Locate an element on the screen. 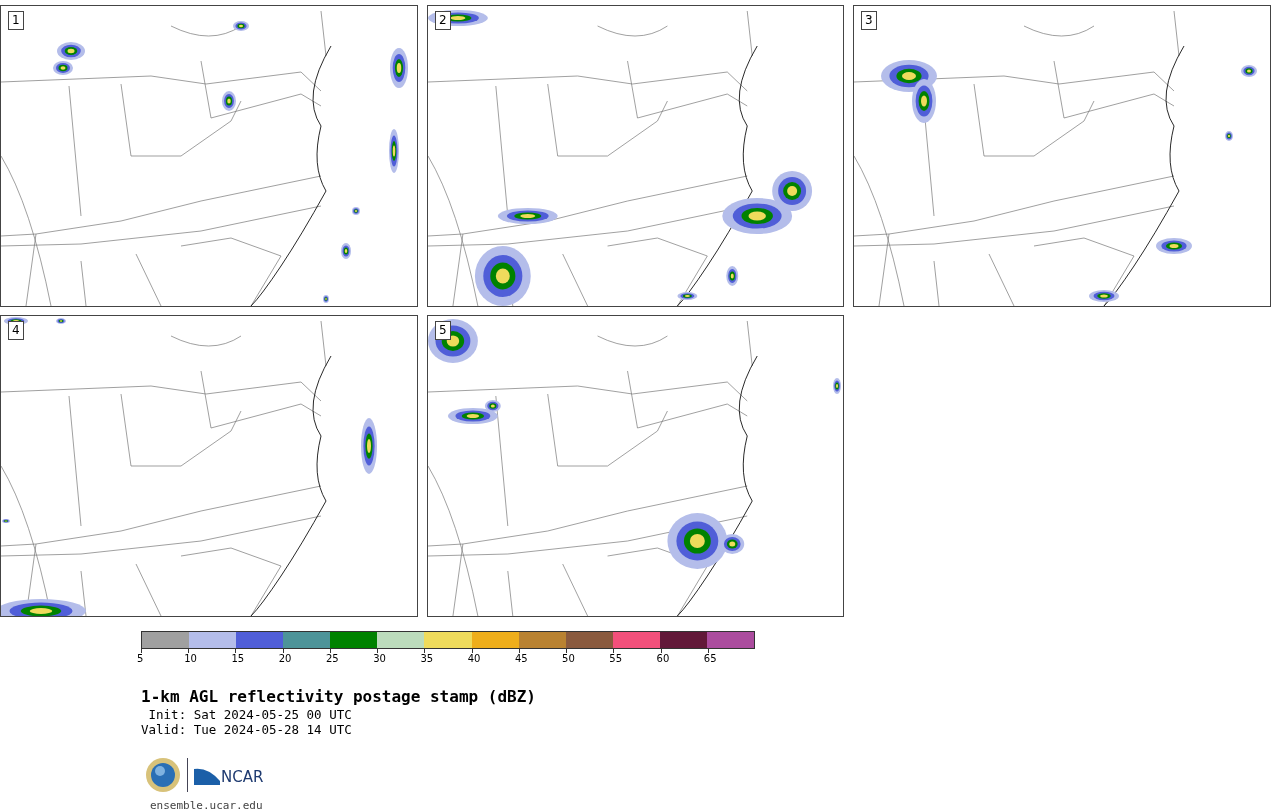 This screenshot has width=1280, height=809. panel-number: 3 is located at coordinates (869, 20).